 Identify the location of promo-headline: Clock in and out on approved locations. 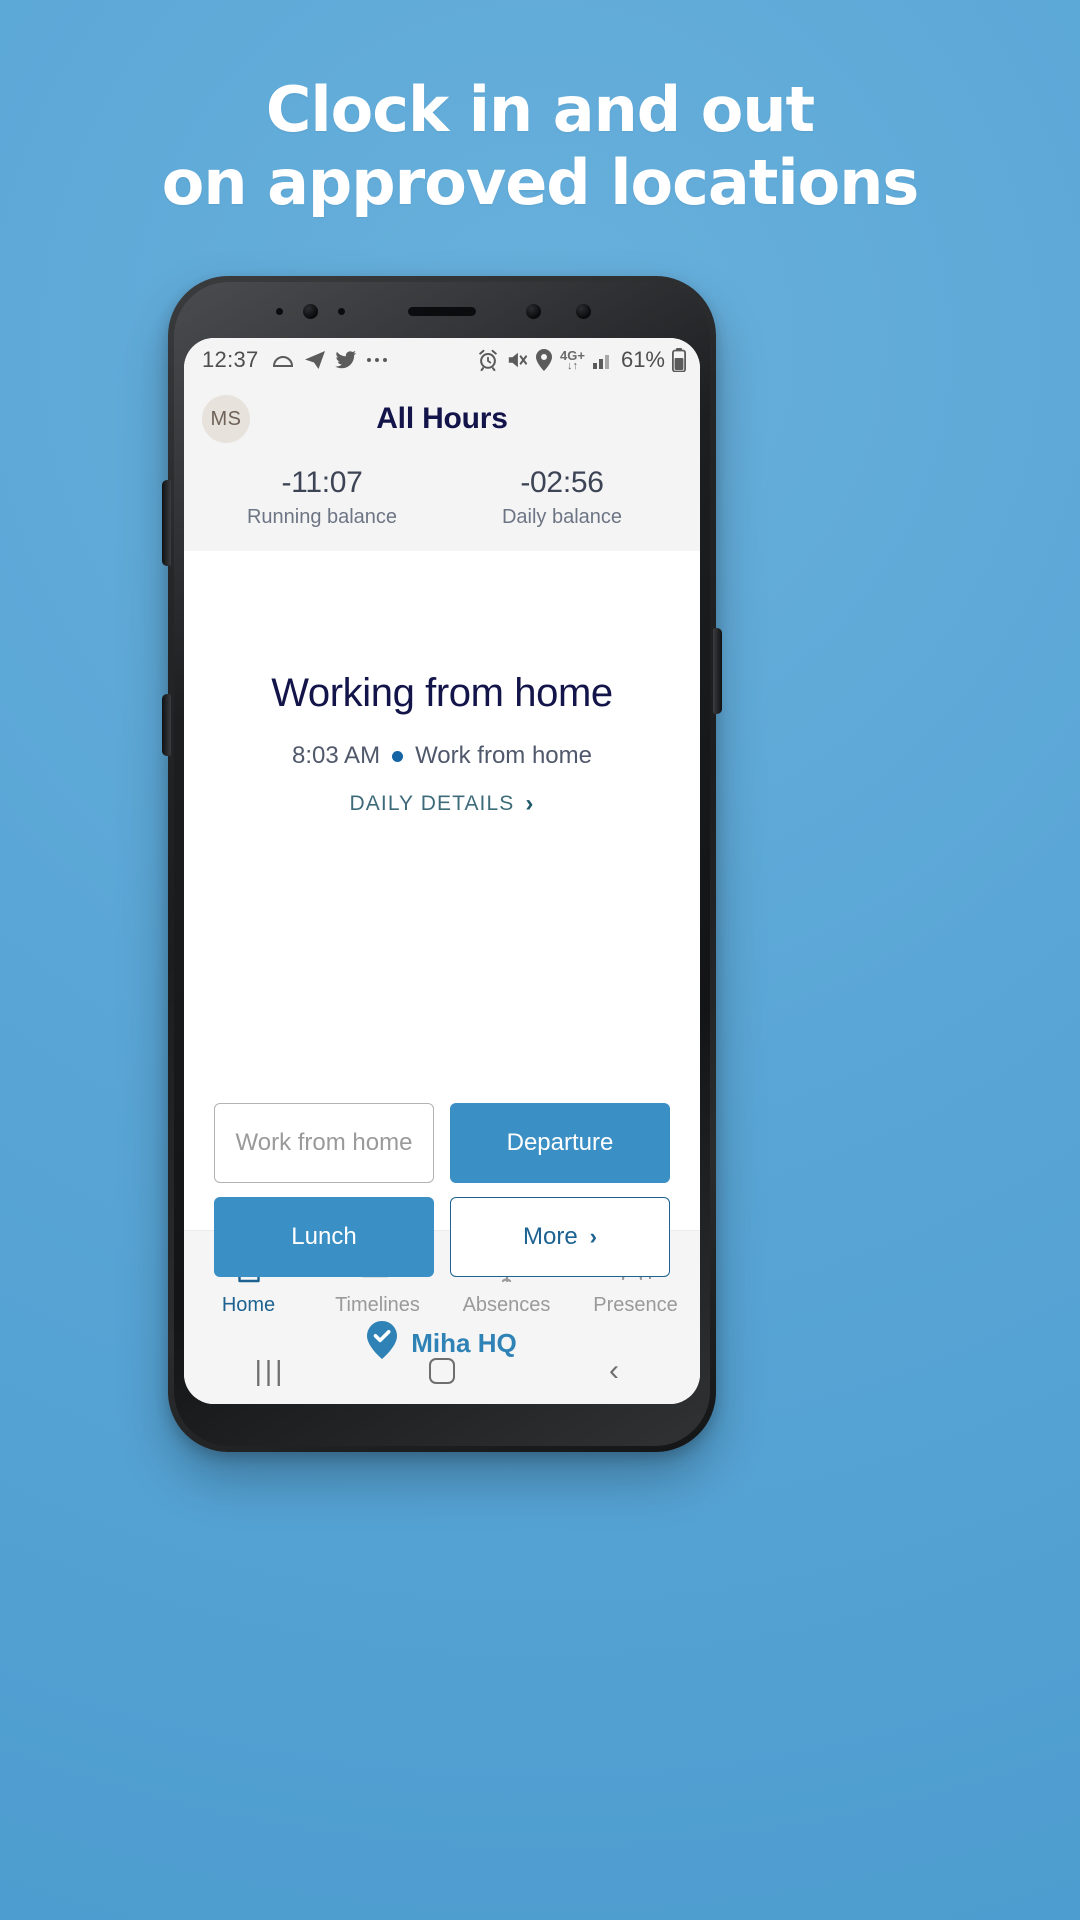
(540, 146).